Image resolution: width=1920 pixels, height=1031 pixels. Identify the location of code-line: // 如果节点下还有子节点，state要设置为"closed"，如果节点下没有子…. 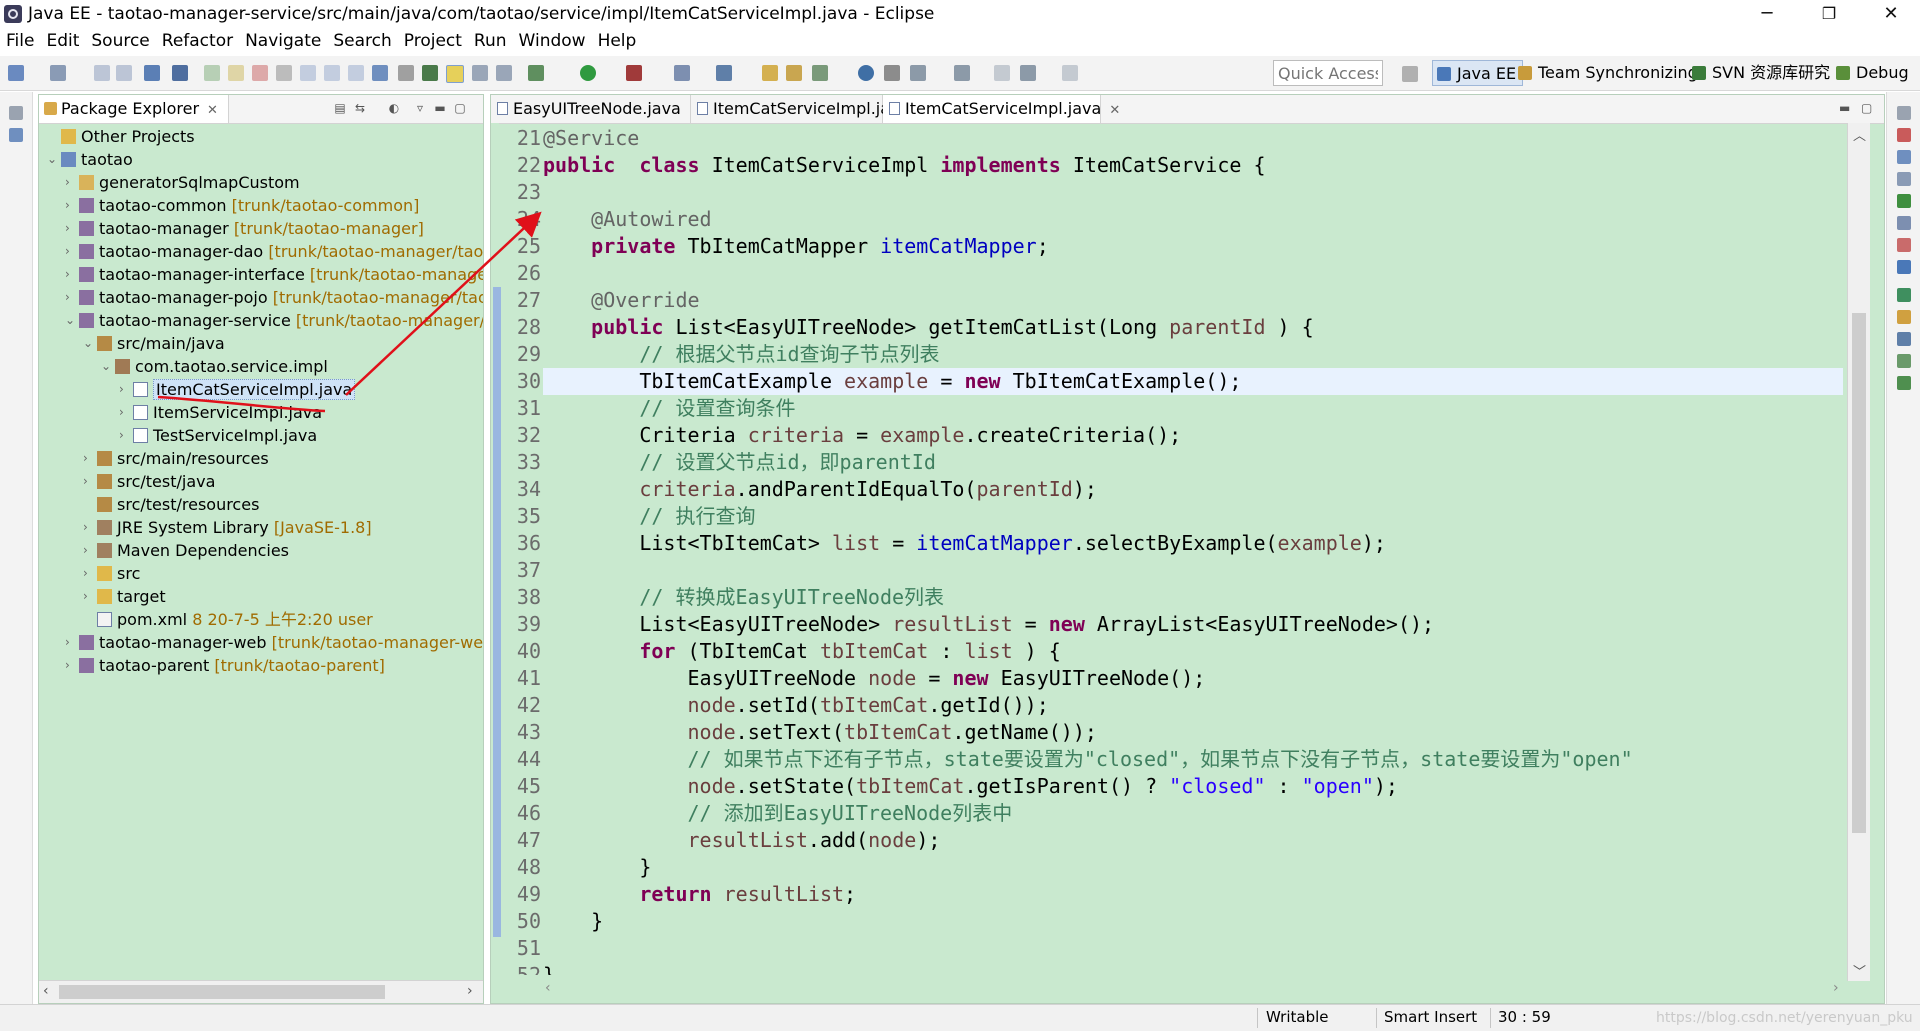
(1088, 759).